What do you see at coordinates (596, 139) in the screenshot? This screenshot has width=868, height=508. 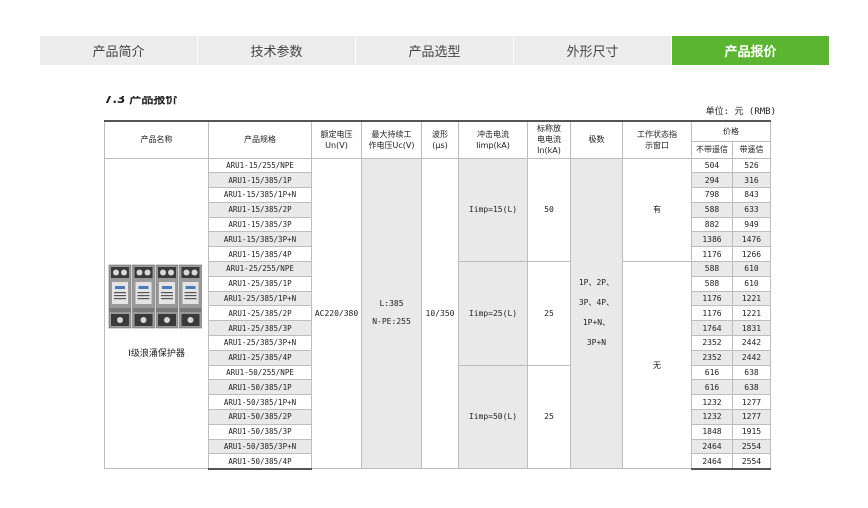 I see `header-poles: 极数` at bounding box center [596, 139].